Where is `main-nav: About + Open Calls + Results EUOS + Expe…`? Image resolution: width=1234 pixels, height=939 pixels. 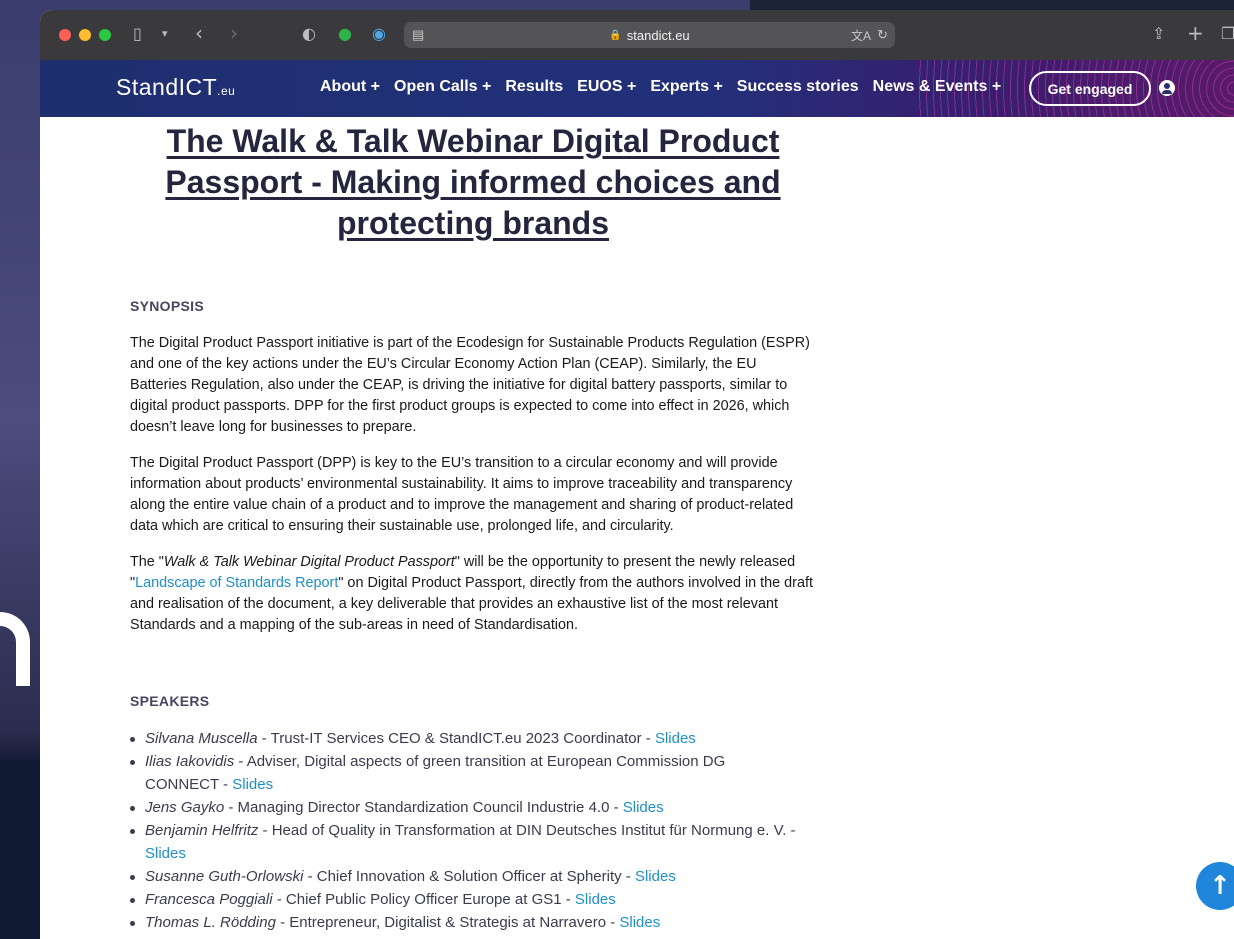 main-nav: About + Open Calls + Results EUOS + Expe… is located at coordinates (660, 87).